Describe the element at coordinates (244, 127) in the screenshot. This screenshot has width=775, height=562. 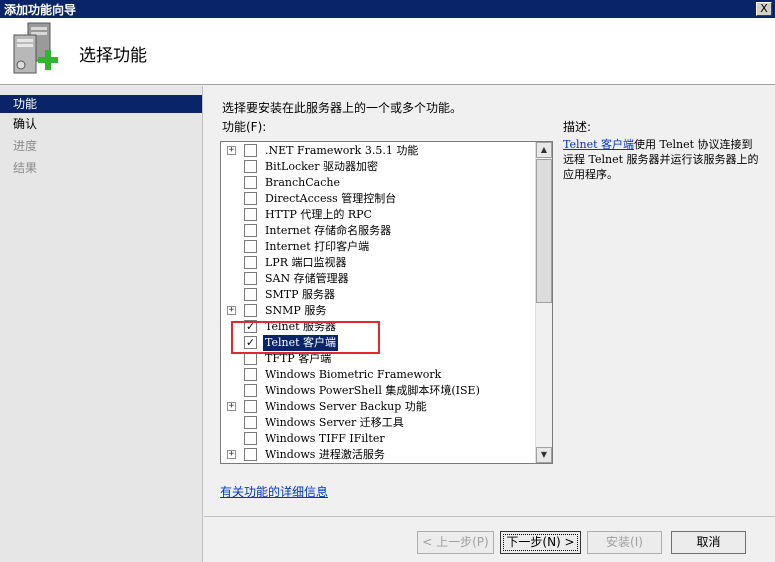
I see `features-list-label: 功能(F):` at that location.